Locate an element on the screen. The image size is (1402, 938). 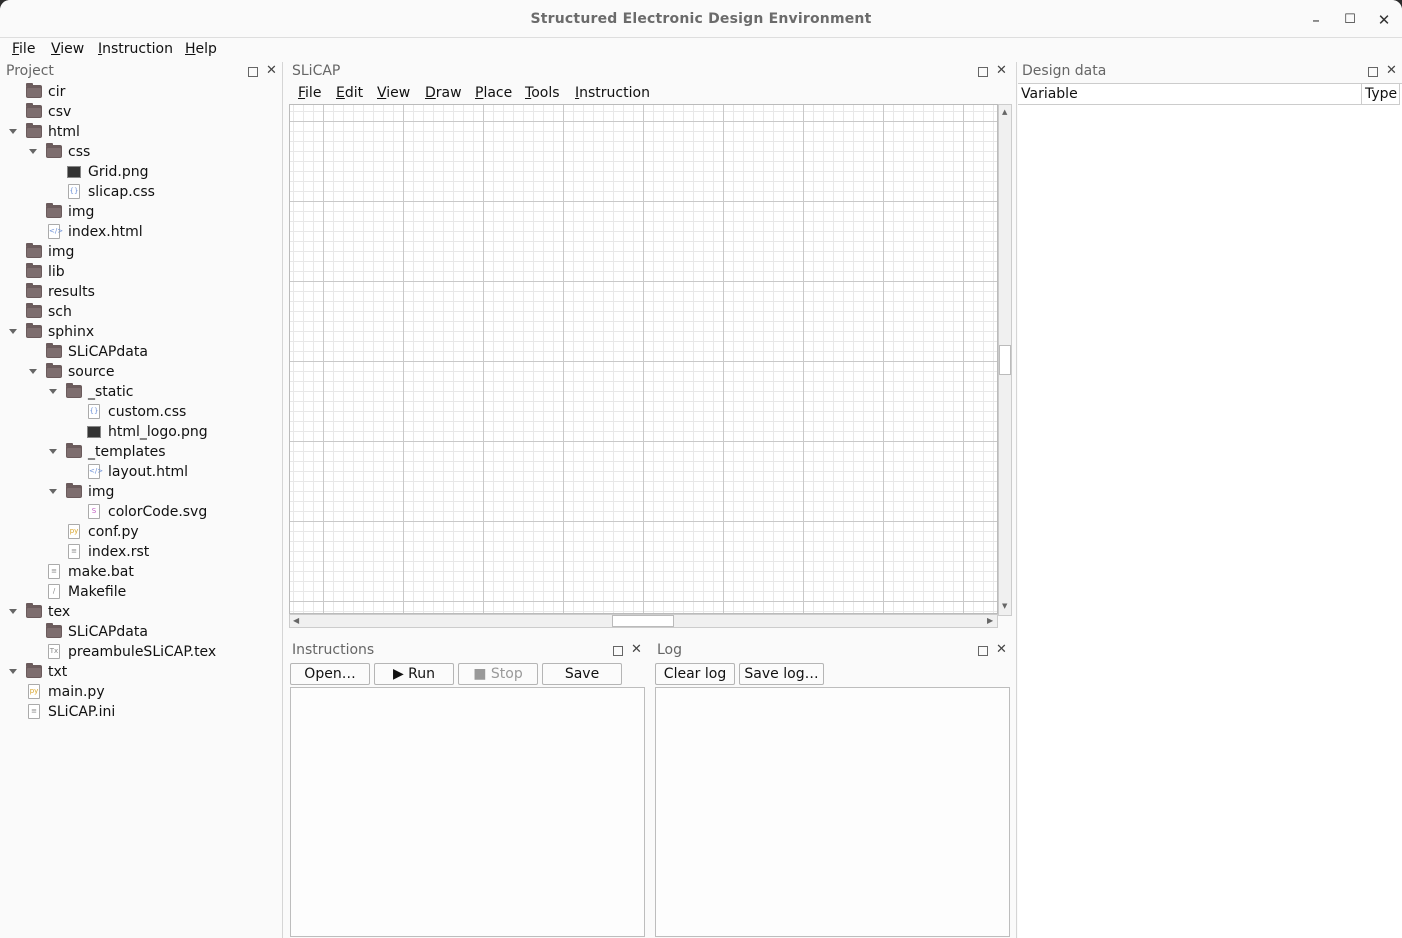
slicap-menu-view: View is located at coordinates (393, 93).